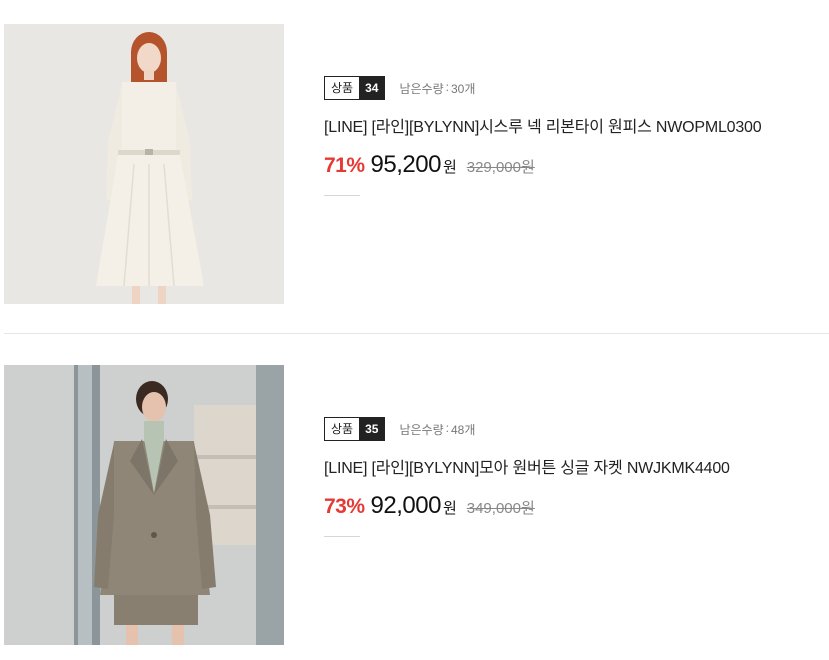  I want to click on sale-price: 92,000, so click(406, 505).